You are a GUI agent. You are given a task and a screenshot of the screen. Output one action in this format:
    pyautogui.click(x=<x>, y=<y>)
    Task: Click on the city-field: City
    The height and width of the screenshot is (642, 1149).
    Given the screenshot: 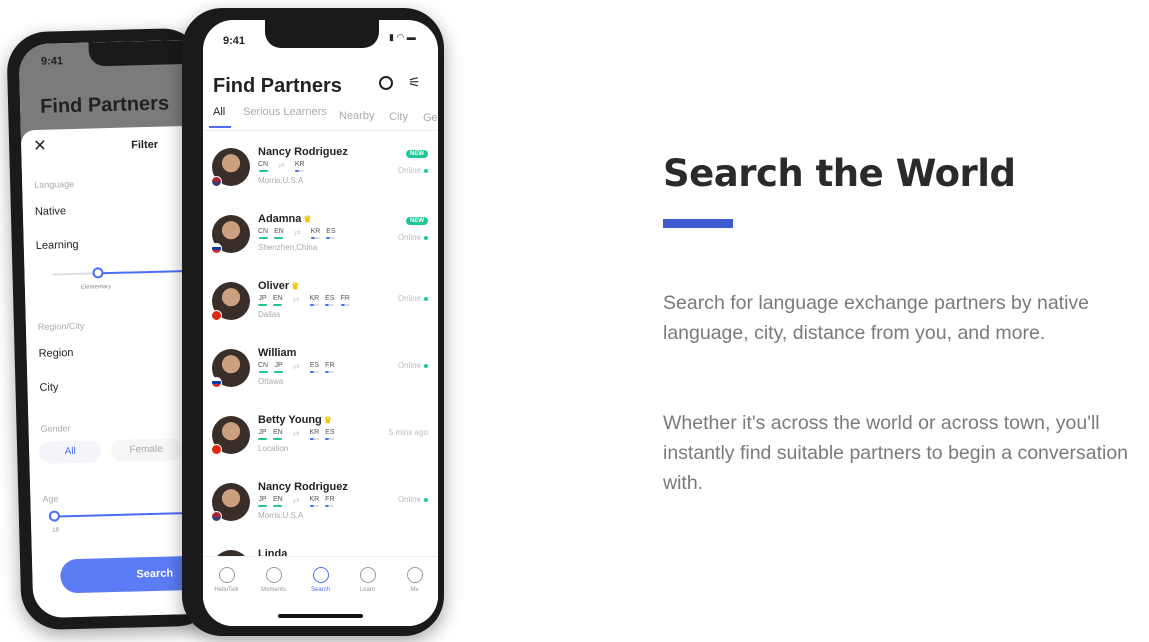 What is the action you would take?
    pyautogui.click(x=48, y=387)
    